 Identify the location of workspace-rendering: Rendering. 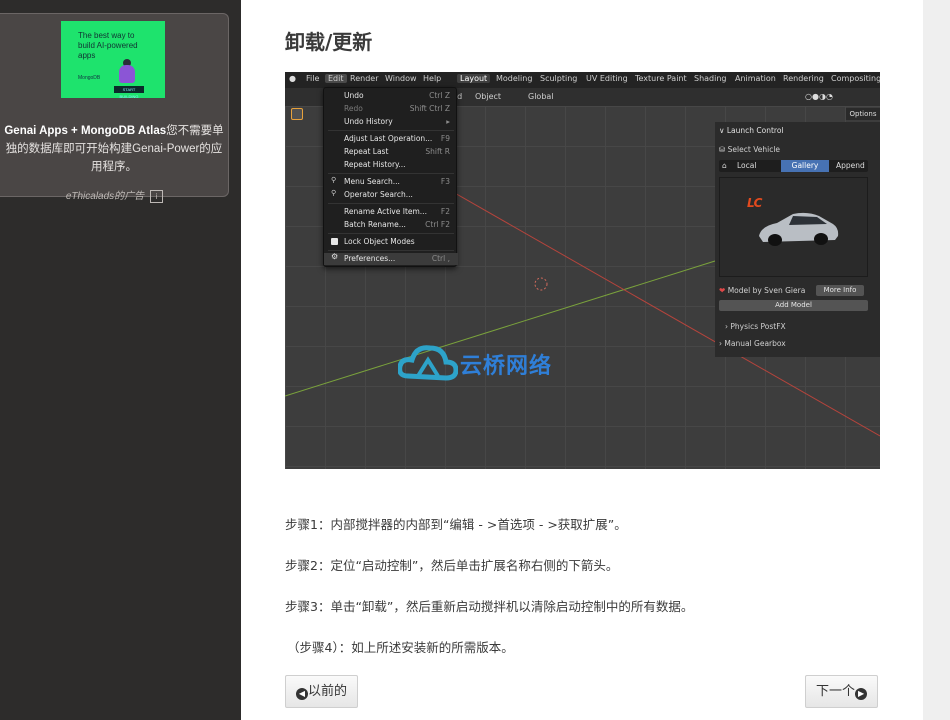
(803, 78).